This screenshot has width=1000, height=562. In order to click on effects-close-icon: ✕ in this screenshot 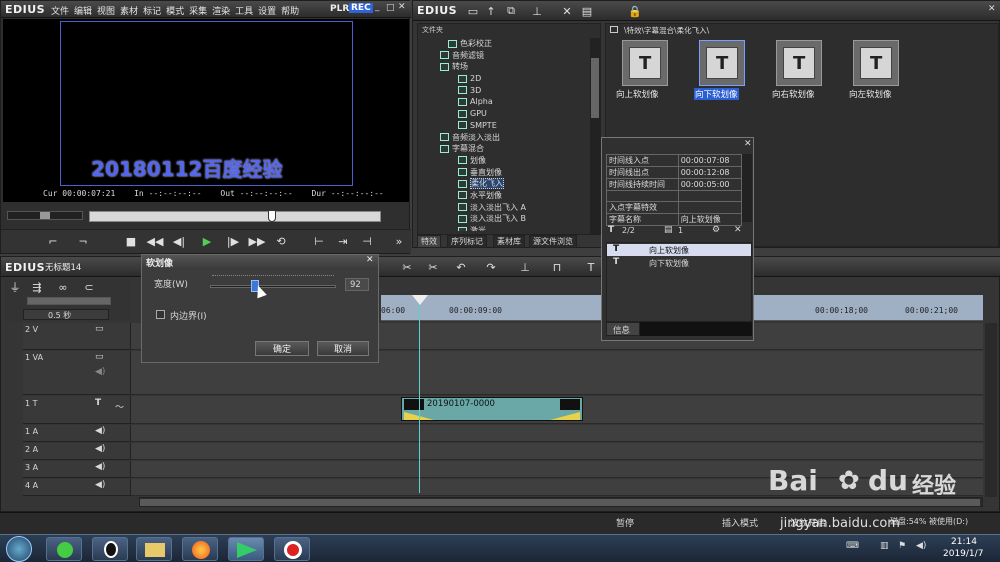, I will do `click(992, 9)`.